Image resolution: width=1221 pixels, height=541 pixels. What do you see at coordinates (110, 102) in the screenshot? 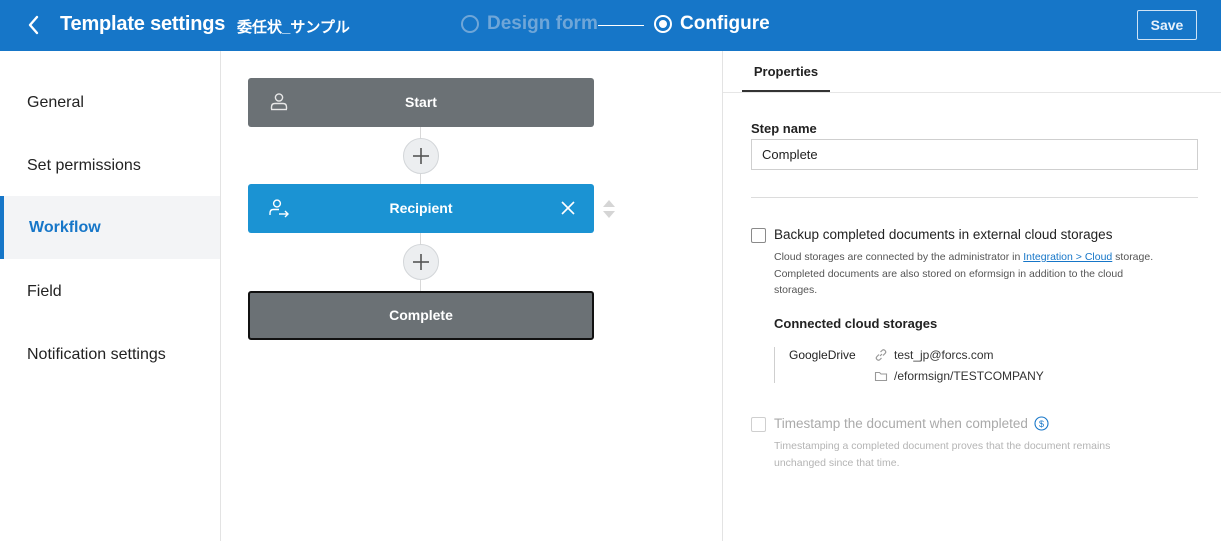
I see `sidebar-item-general: General` at bounding box center [110, 102].